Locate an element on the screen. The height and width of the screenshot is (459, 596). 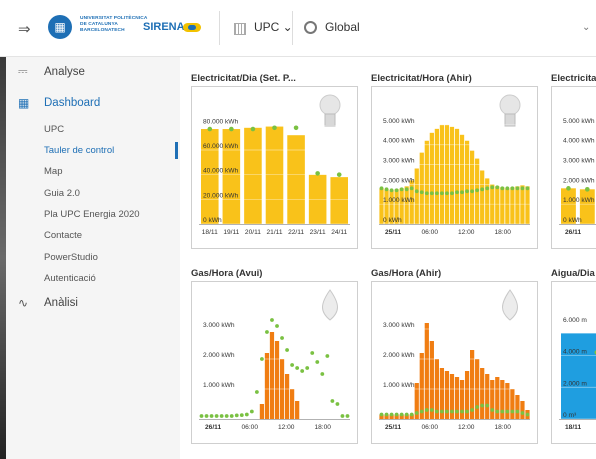
chart-title: Electricitat/Hora (Ahir) is located at coordinates (421, 78).